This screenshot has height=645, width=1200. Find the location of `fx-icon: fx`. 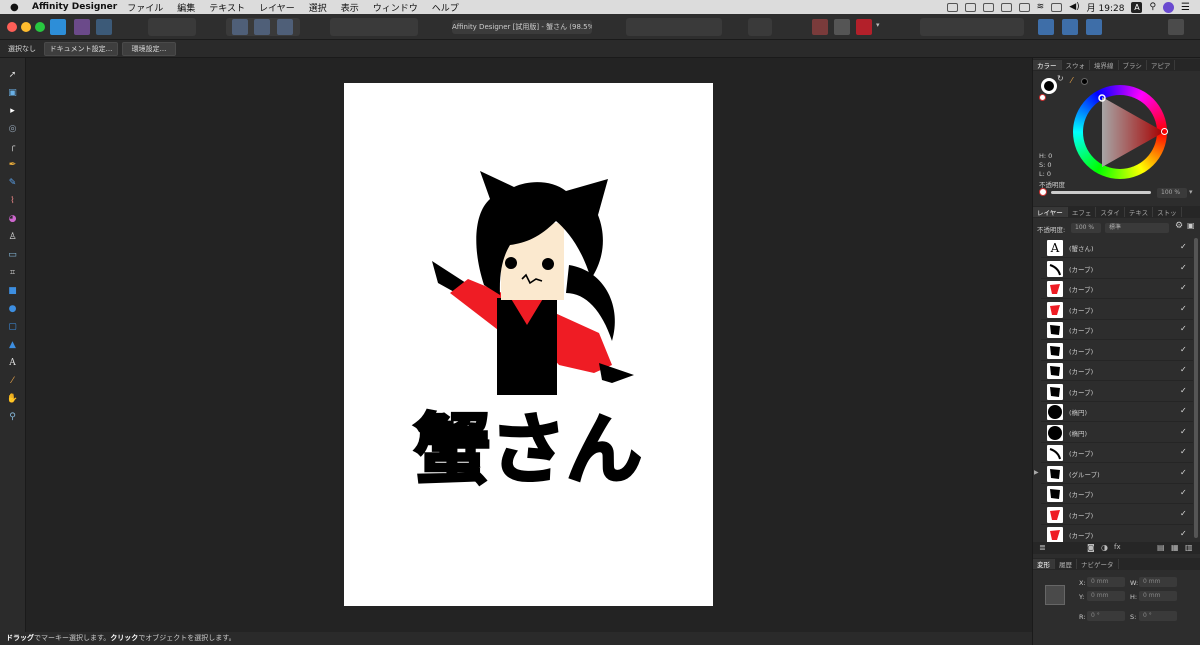

fx-icon: fx is located at coordinates (1117, 547).